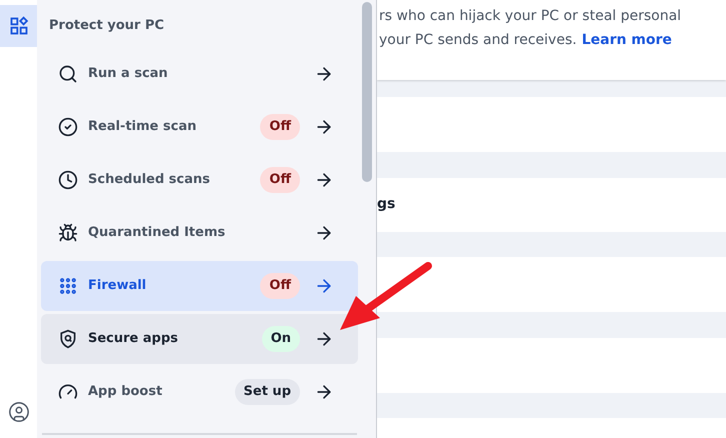 Image resolution: width=726 pixels, height=438 pixels. Describe the element at coordinates (68, 392) in the screenshot. I see `gauge-icon` at that location.